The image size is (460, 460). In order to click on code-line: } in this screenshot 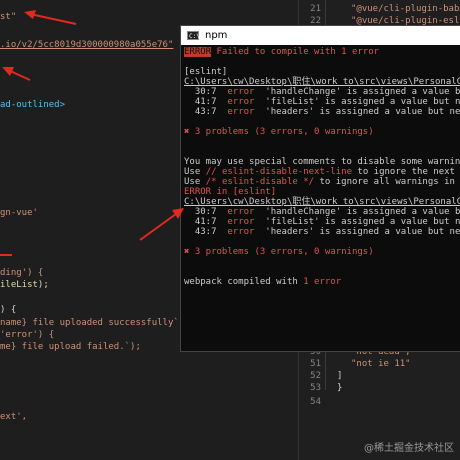, I will do `click(340, 388)`.